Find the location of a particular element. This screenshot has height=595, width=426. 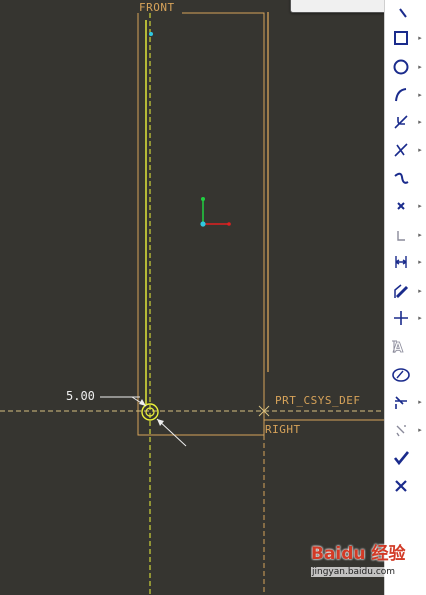

front-datum-label: FRONT is located at coordinates (157, 7).